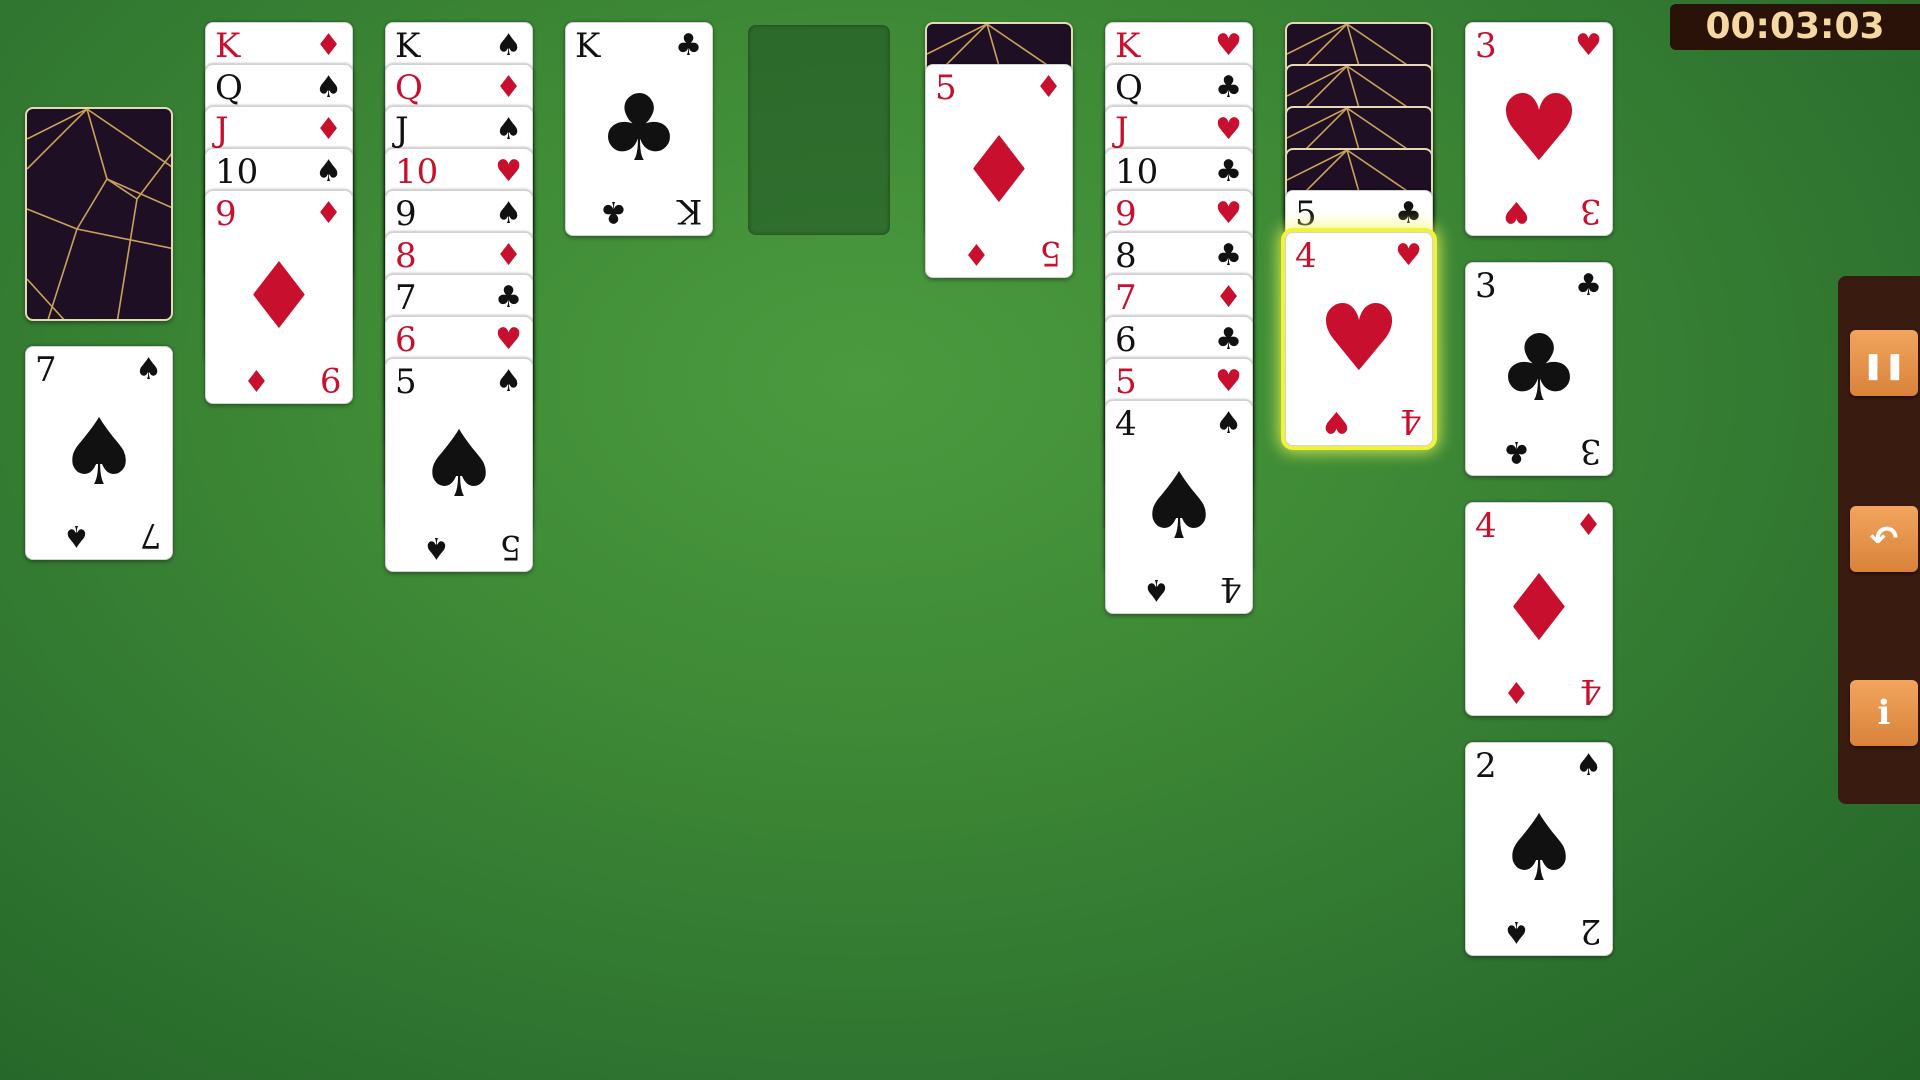 This screenshot has width=1920, height=1080. Describe the element at coordinates (1486, 286) in the screenshot. I see `card-rank: 3` at that location.